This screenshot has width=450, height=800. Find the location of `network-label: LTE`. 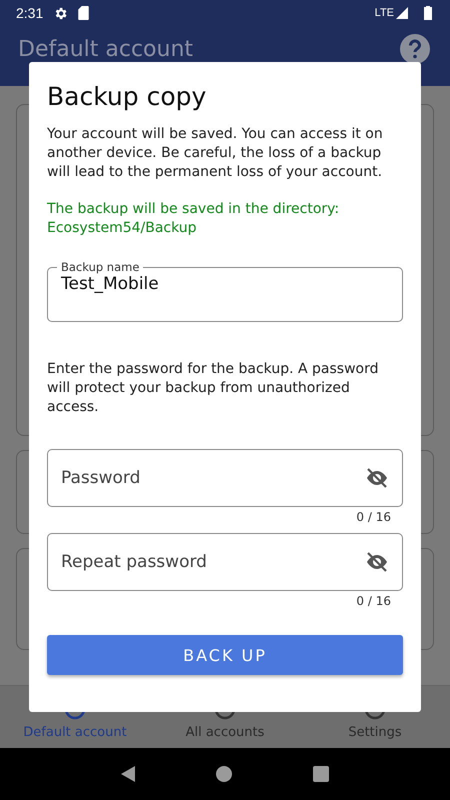

network-label: LTE is located at coordinates (384, 13).